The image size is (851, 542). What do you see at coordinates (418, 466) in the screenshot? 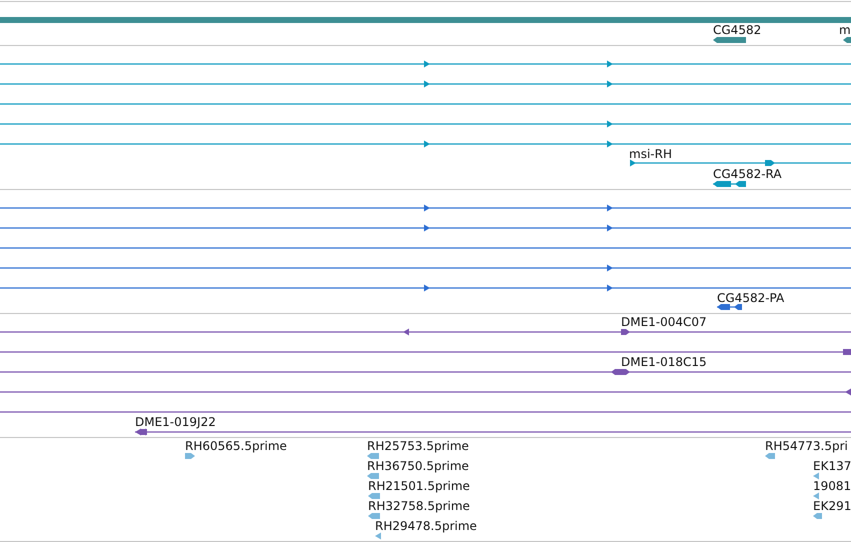
I see `feature-label: RH36750.5prime` at bounding box center [418, 466].